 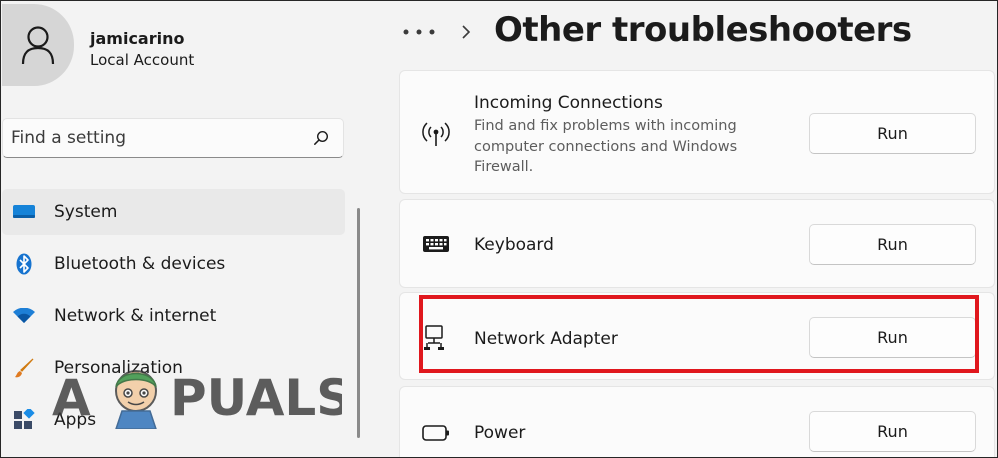 I want to click on troubleshooter-title: Power, so click(x=500, y=433).